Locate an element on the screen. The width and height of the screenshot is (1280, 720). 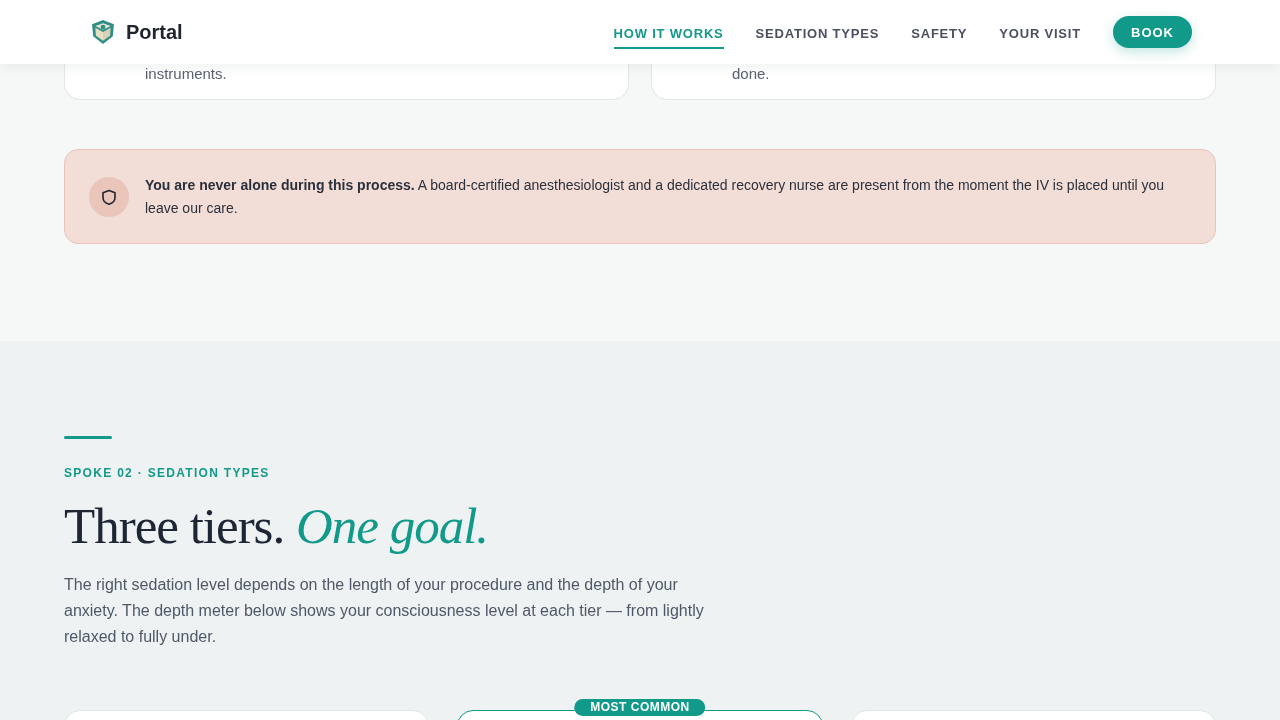
card-text: done. is located at coordinates (751, 73).